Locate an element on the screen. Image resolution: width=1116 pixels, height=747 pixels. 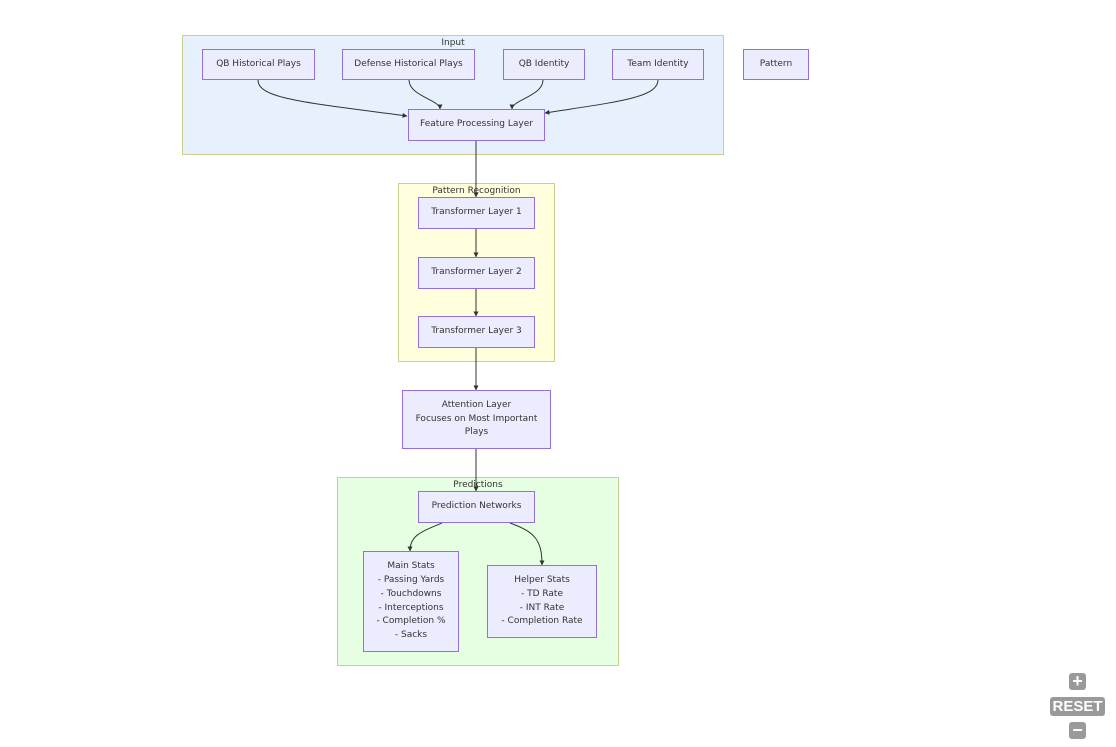
node-pattern: Pattern is located at coordinates (776, 64).